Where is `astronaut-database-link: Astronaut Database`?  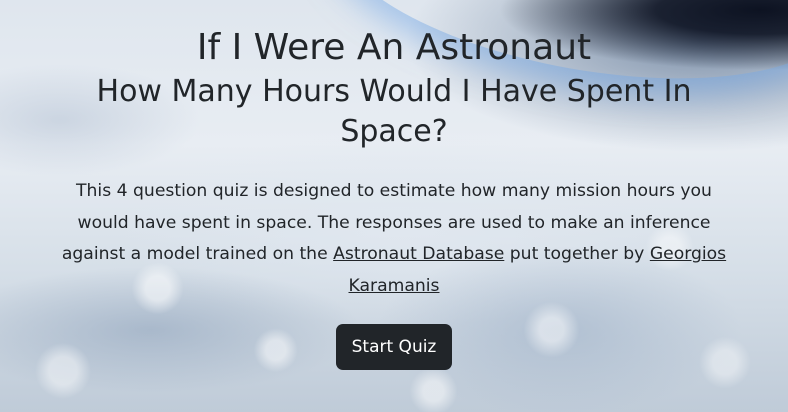
astronaut-database-link: Astronaut Database is located at coordinates (418, 254).